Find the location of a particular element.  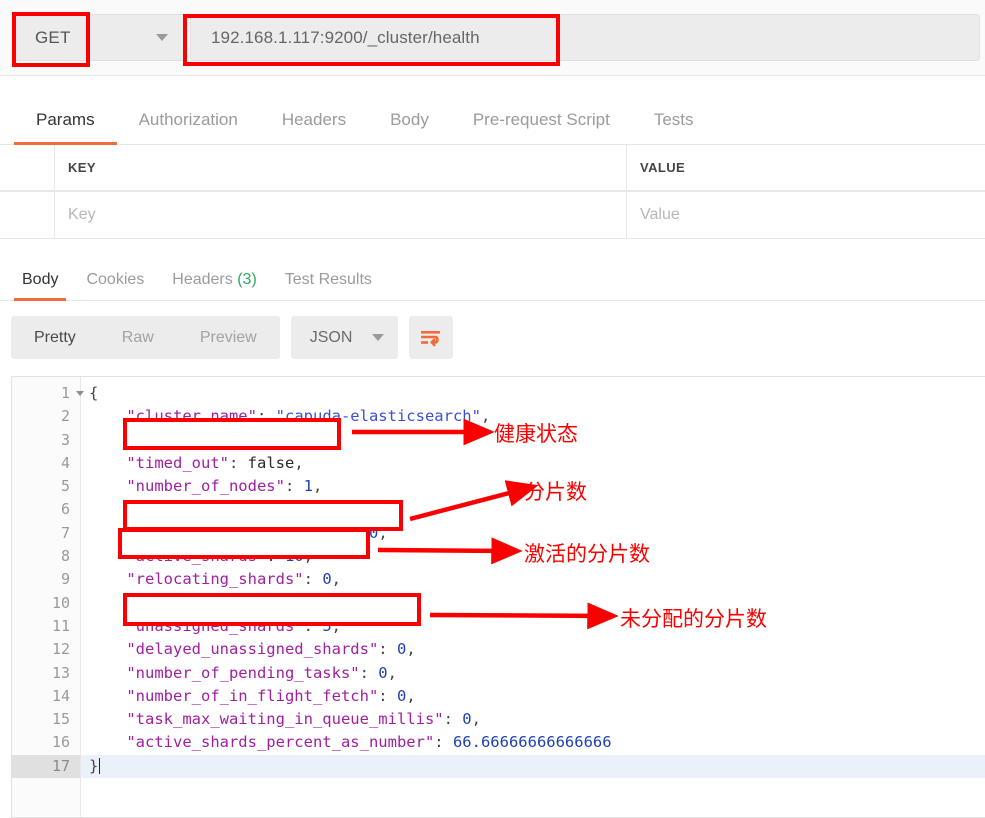

response-tab-test-results: Test Results is located at coordinates (328, 285).